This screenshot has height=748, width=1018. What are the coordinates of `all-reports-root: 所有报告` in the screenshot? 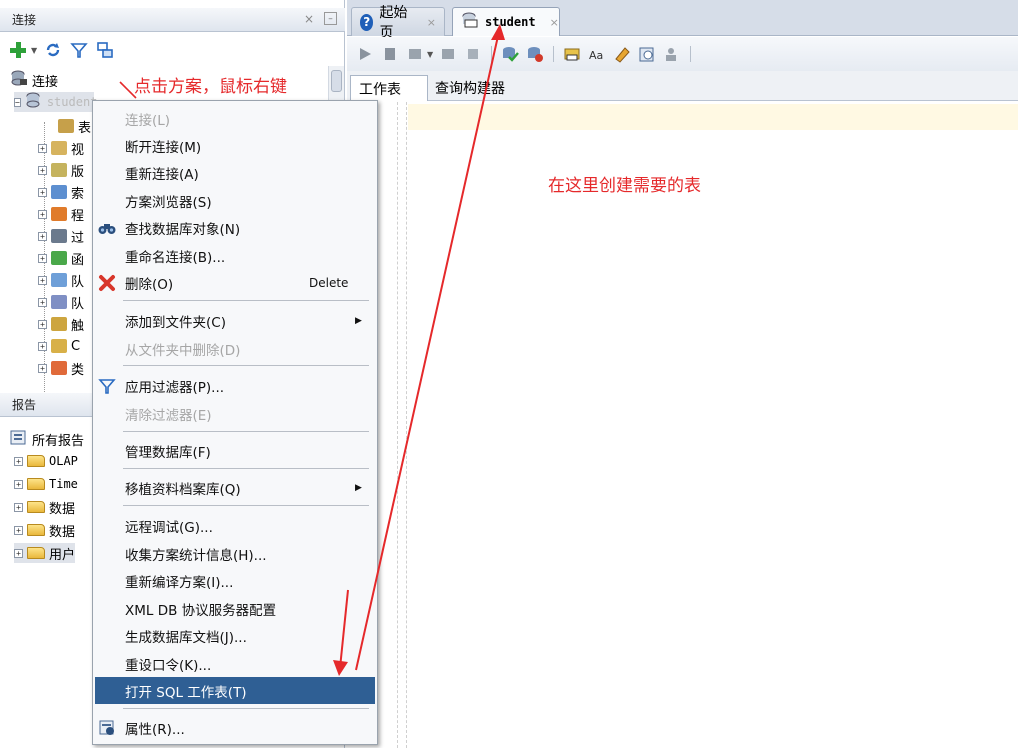 It's located at (47, 439).